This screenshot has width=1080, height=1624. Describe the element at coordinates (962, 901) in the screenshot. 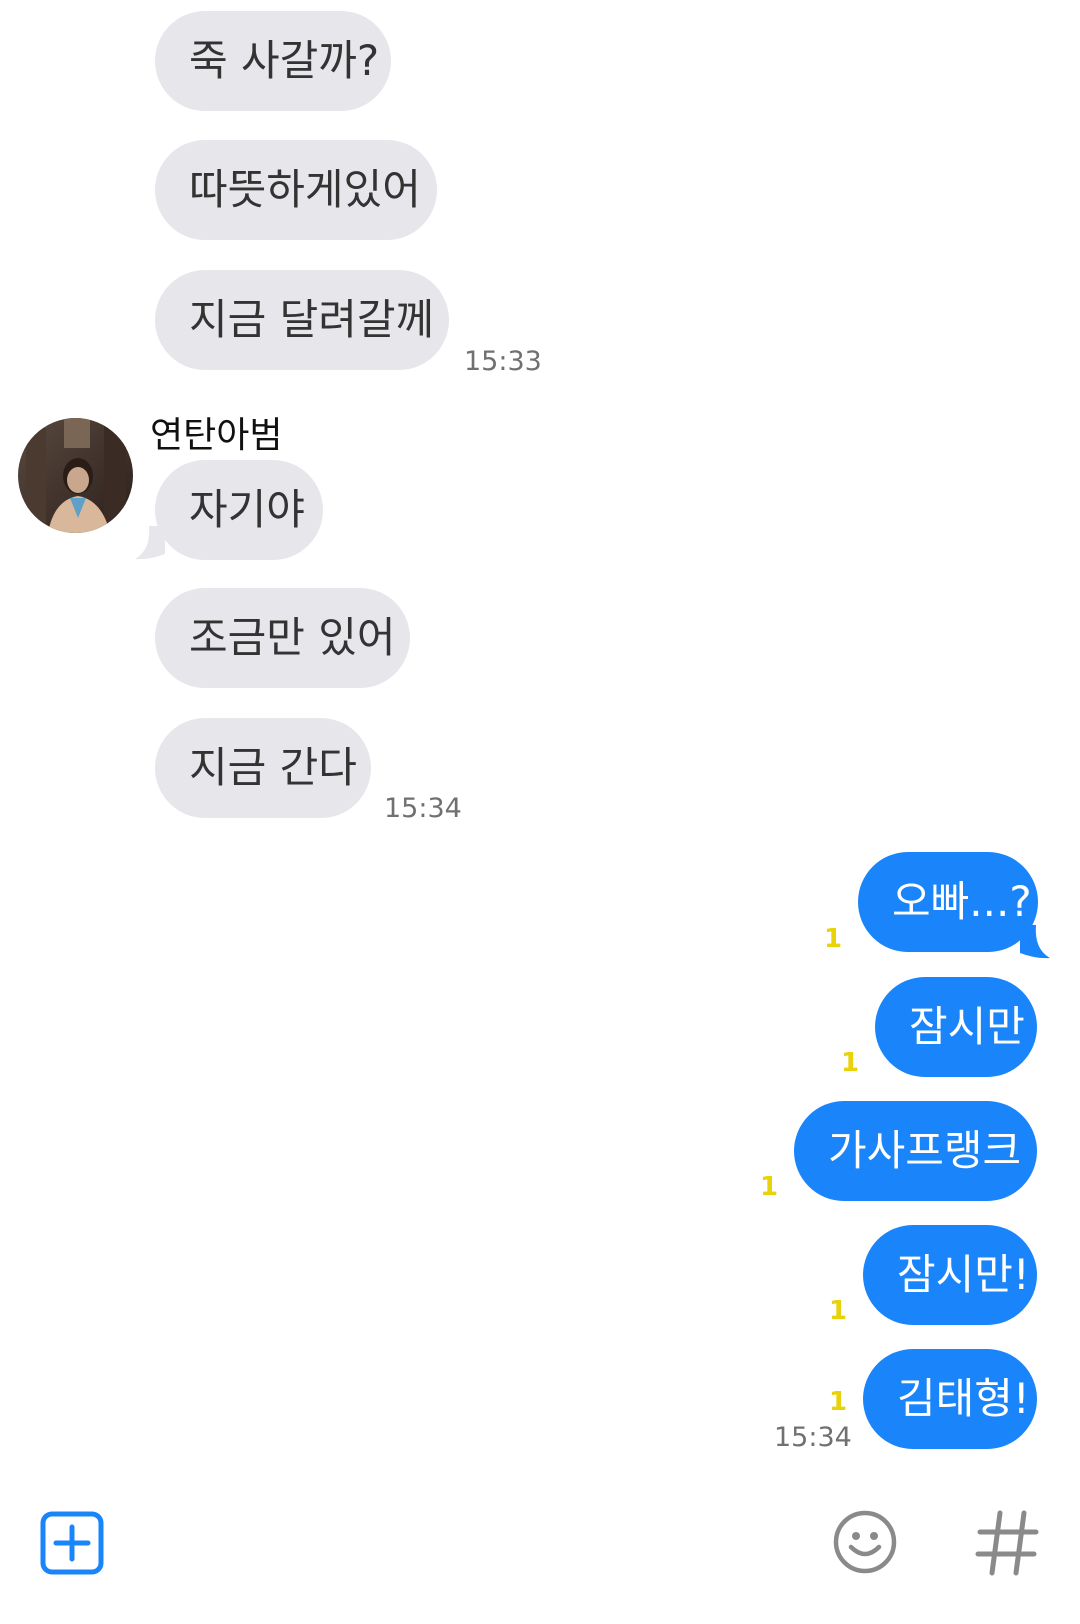

I see `message-text: 오빠...?` at that location.